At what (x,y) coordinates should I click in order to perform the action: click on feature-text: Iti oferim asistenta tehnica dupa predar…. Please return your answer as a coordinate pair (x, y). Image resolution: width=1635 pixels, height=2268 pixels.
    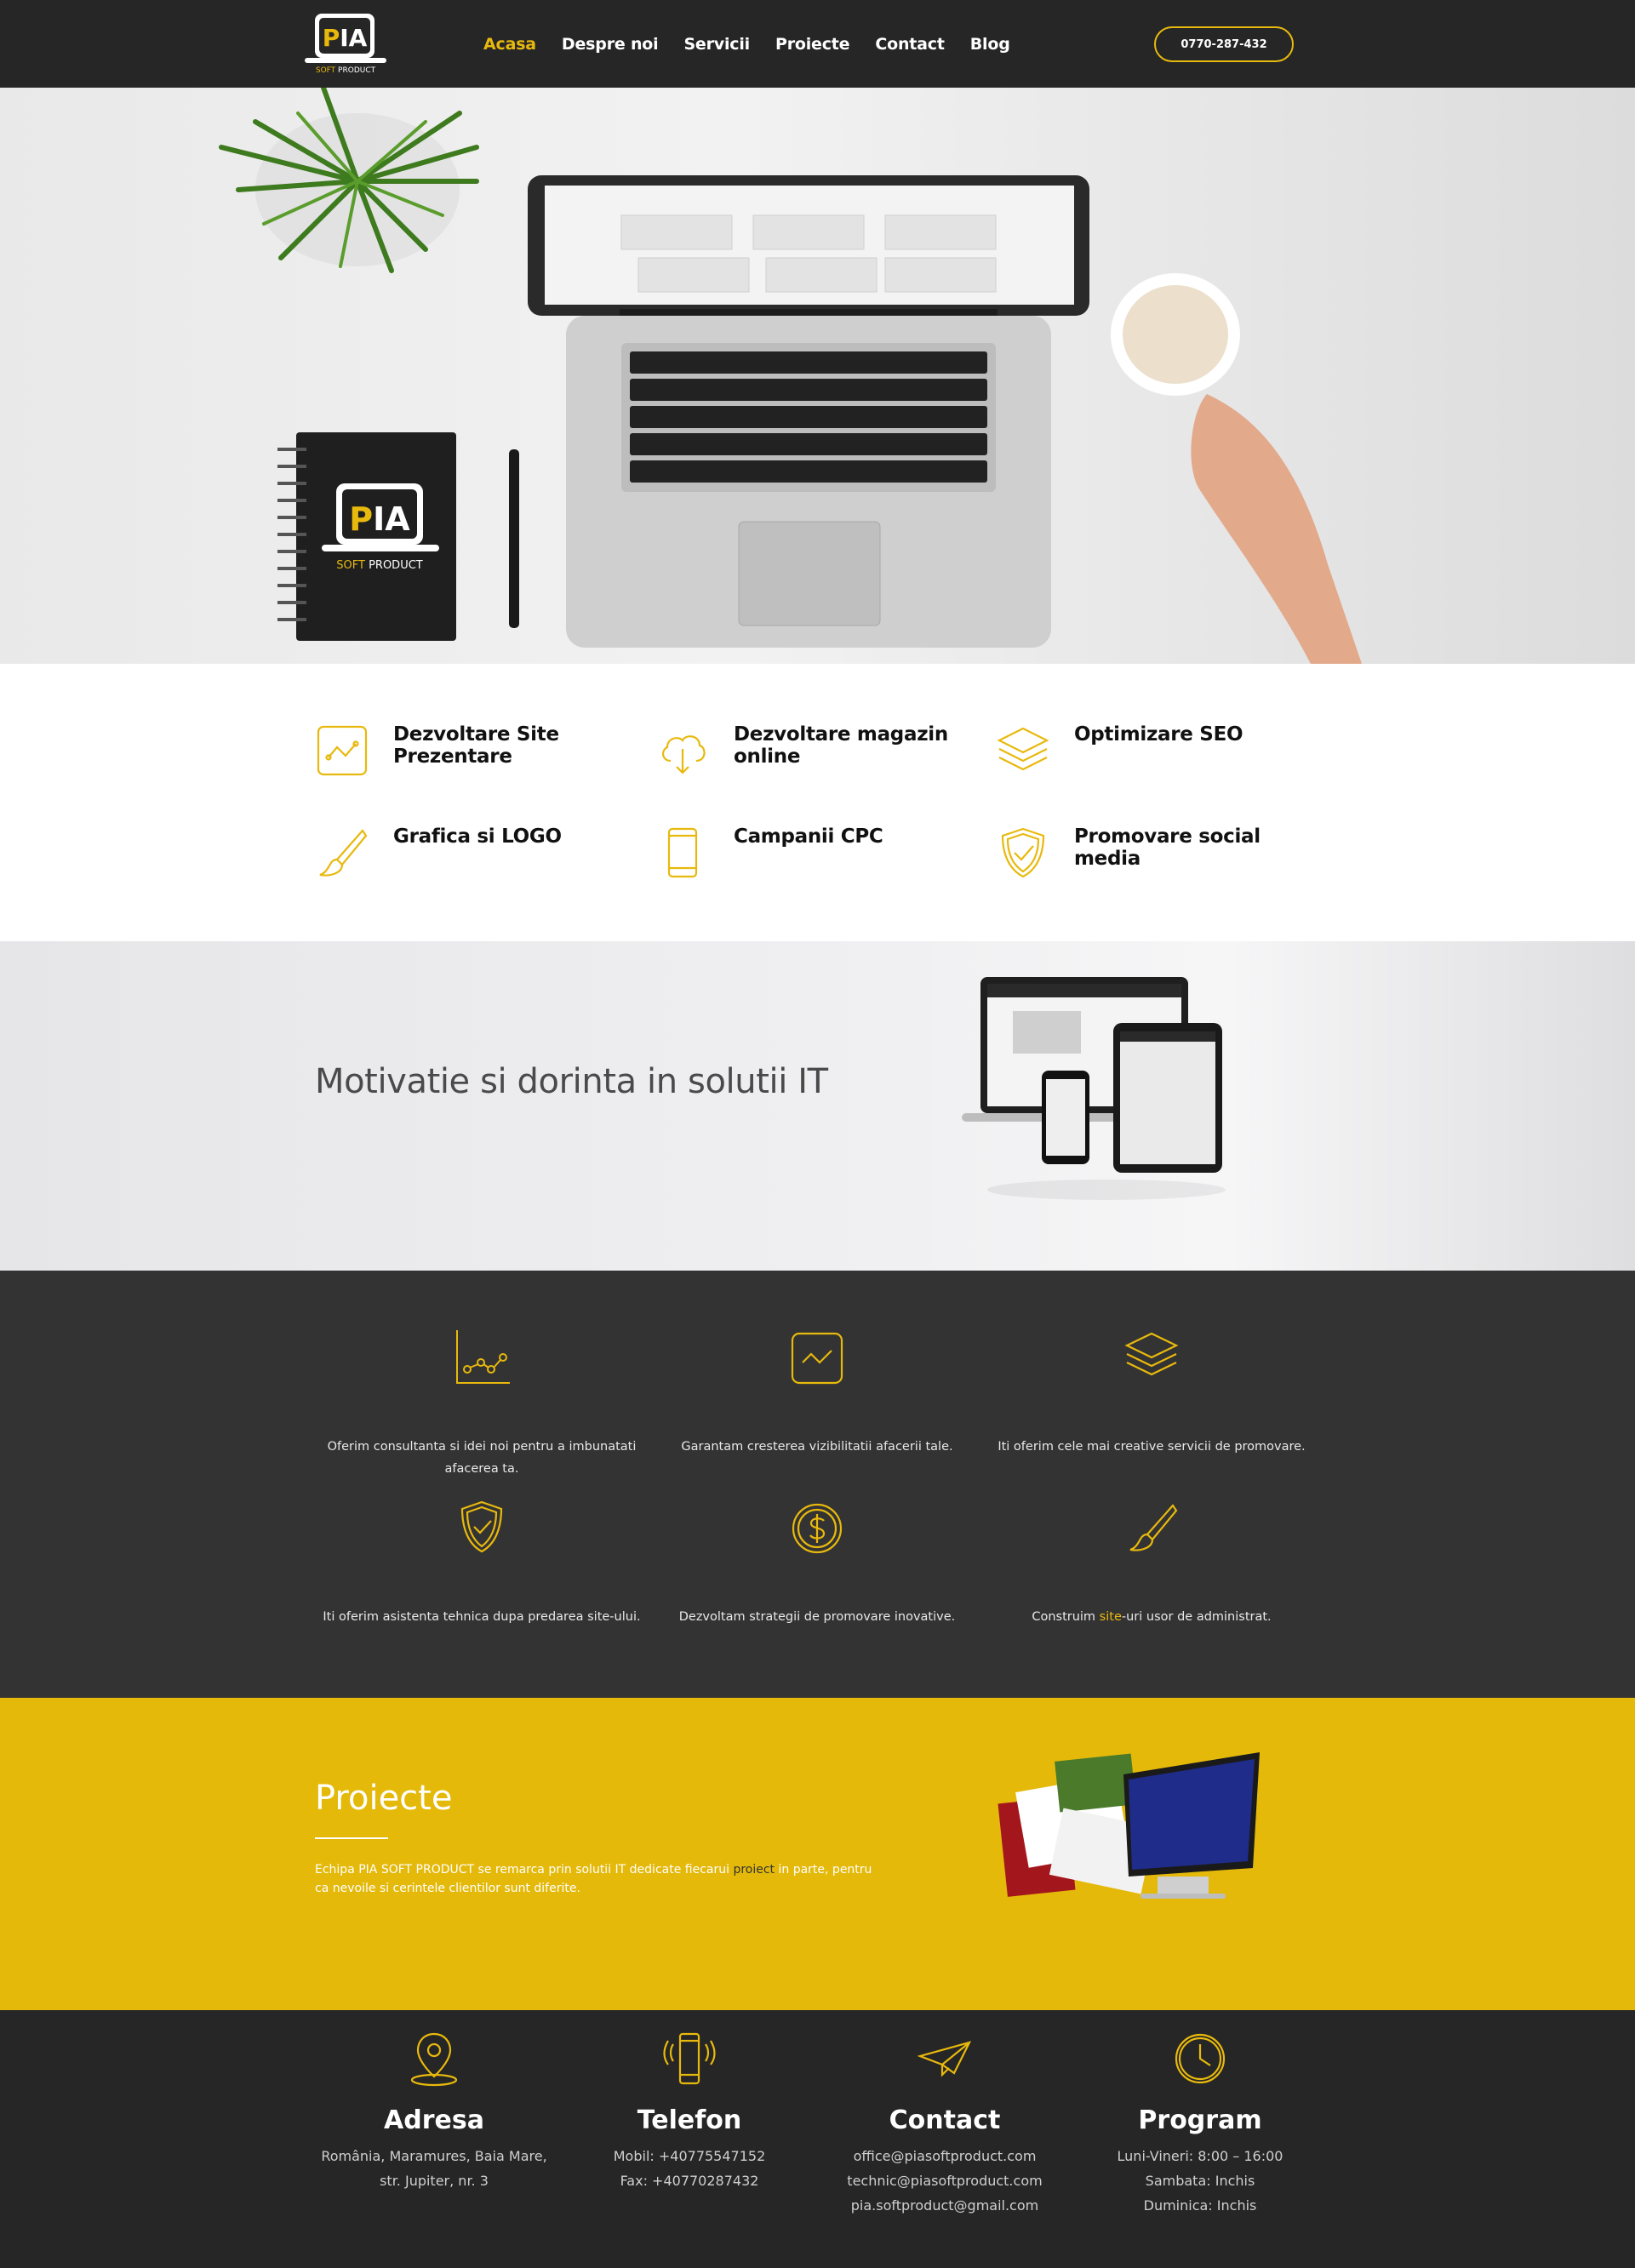
    Looking at the image, I should click on (482, 1617).